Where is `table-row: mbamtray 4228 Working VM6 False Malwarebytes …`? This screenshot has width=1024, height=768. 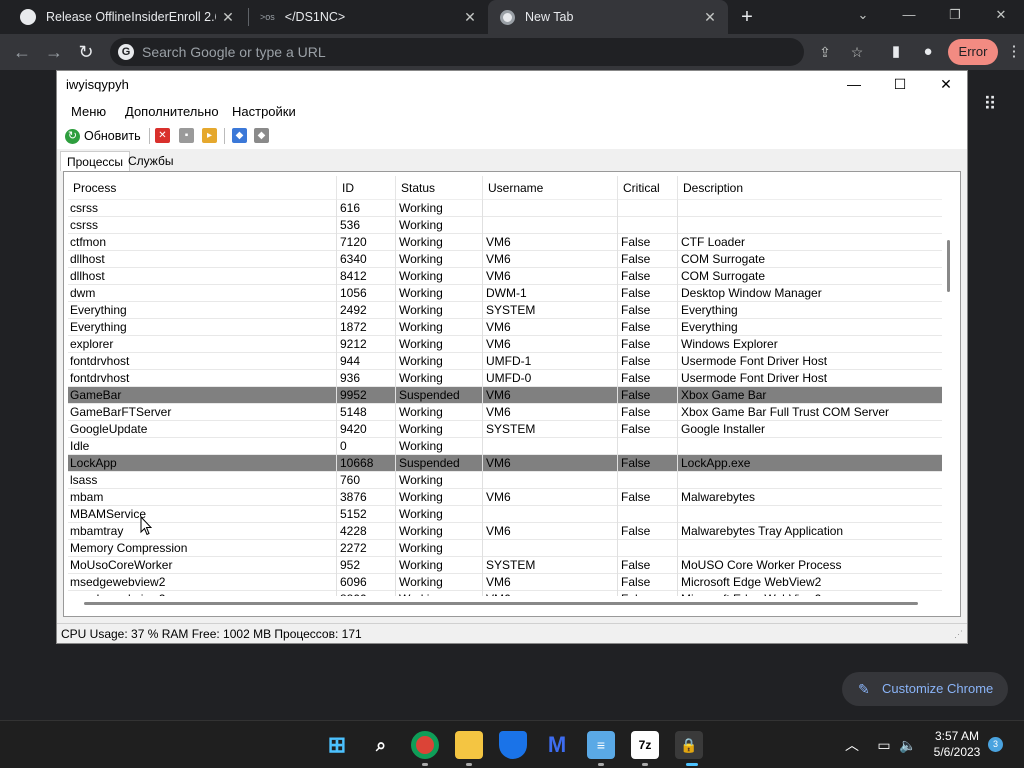 table-row: mbamtray 4228 Working VM6 False Malwarebytes … is located at coordinates (506, 531).